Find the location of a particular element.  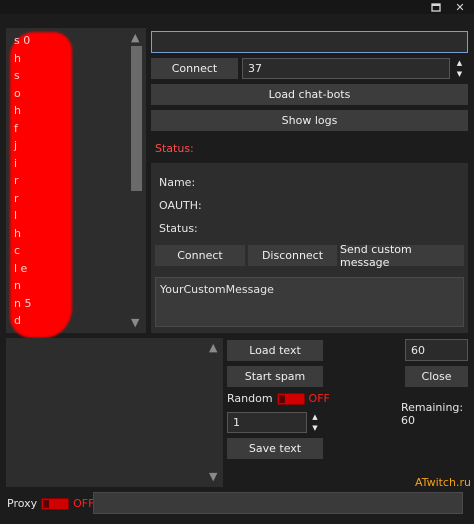

list-item: l e is located at coordinates (44, 271).